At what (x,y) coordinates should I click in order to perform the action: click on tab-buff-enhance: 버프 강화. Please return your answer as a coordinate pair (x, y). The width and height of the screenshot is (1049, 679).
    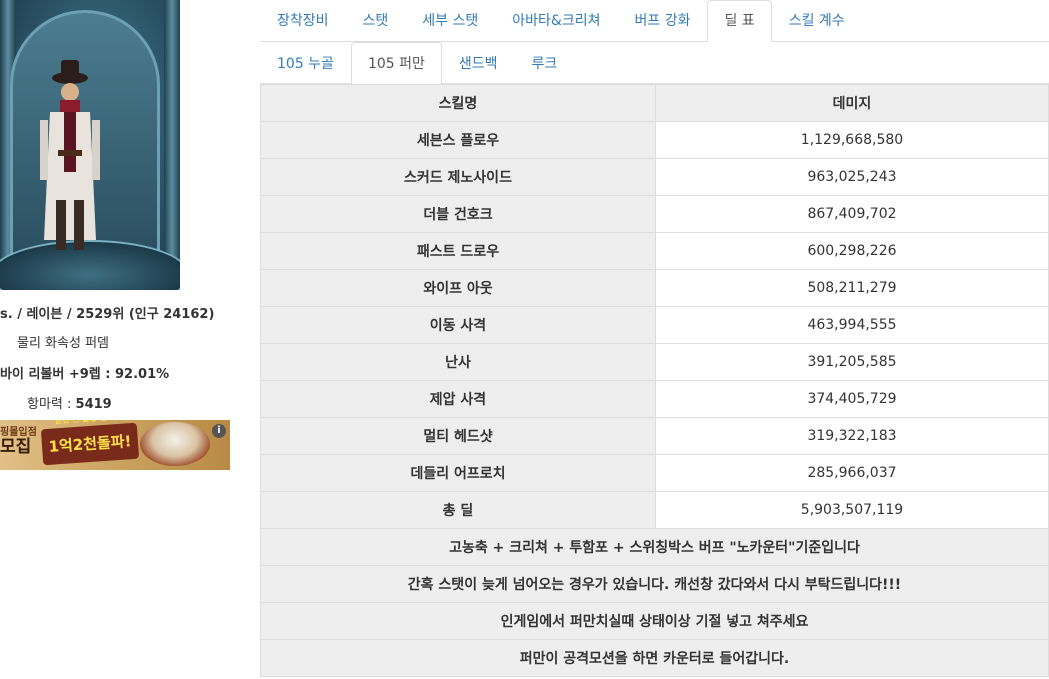
    Looking at the image, I should click on (662, 21).